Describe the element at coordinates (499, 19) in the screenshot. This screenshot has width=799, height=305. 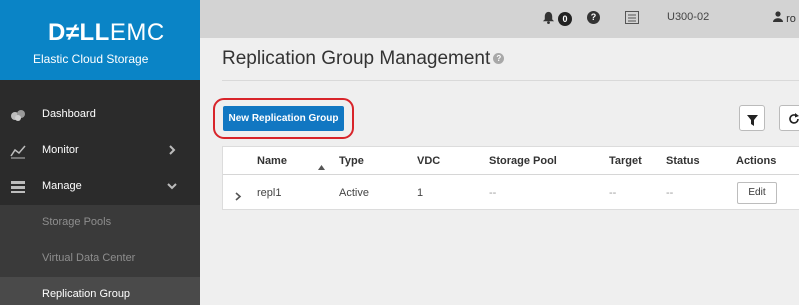
I see `top-bar: 0 ? U300-02 ro` at that location.